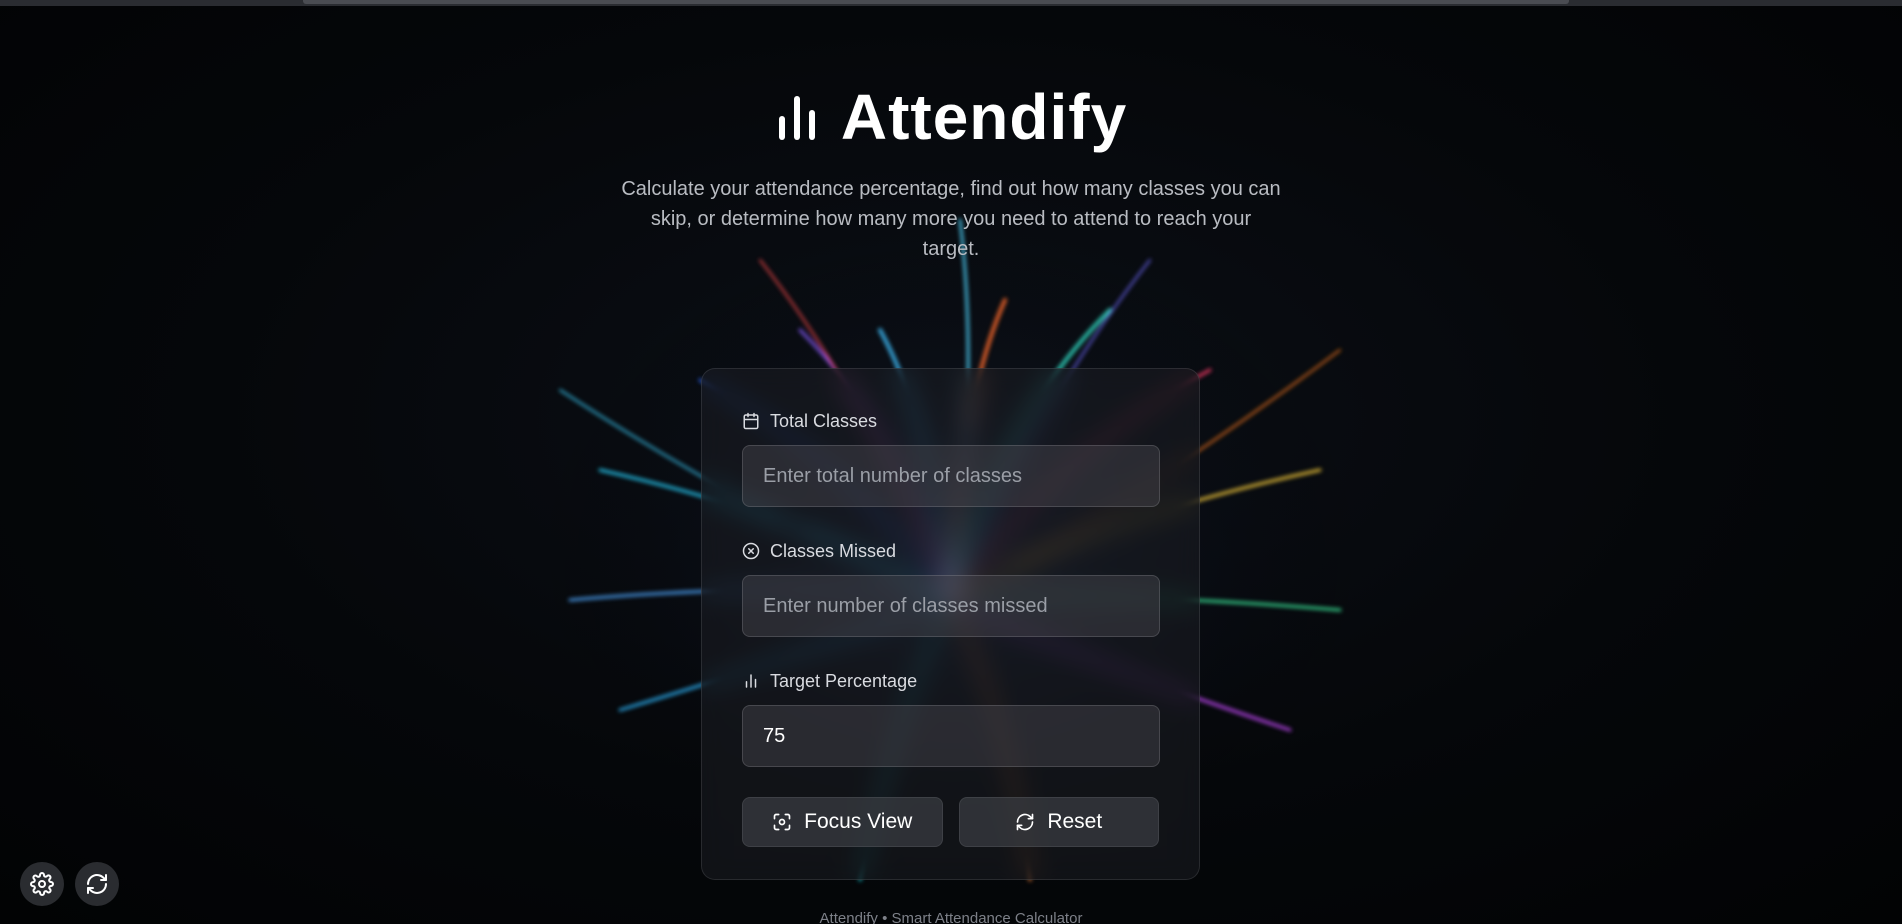 Image resolution: width=1902 pixels, height=924 pixels. What do you see at coordinates (951, 917) in the screenshot?
I see `footer-text: Attendify • Smart Attendance Calculator` at bounding box center [951, 917].